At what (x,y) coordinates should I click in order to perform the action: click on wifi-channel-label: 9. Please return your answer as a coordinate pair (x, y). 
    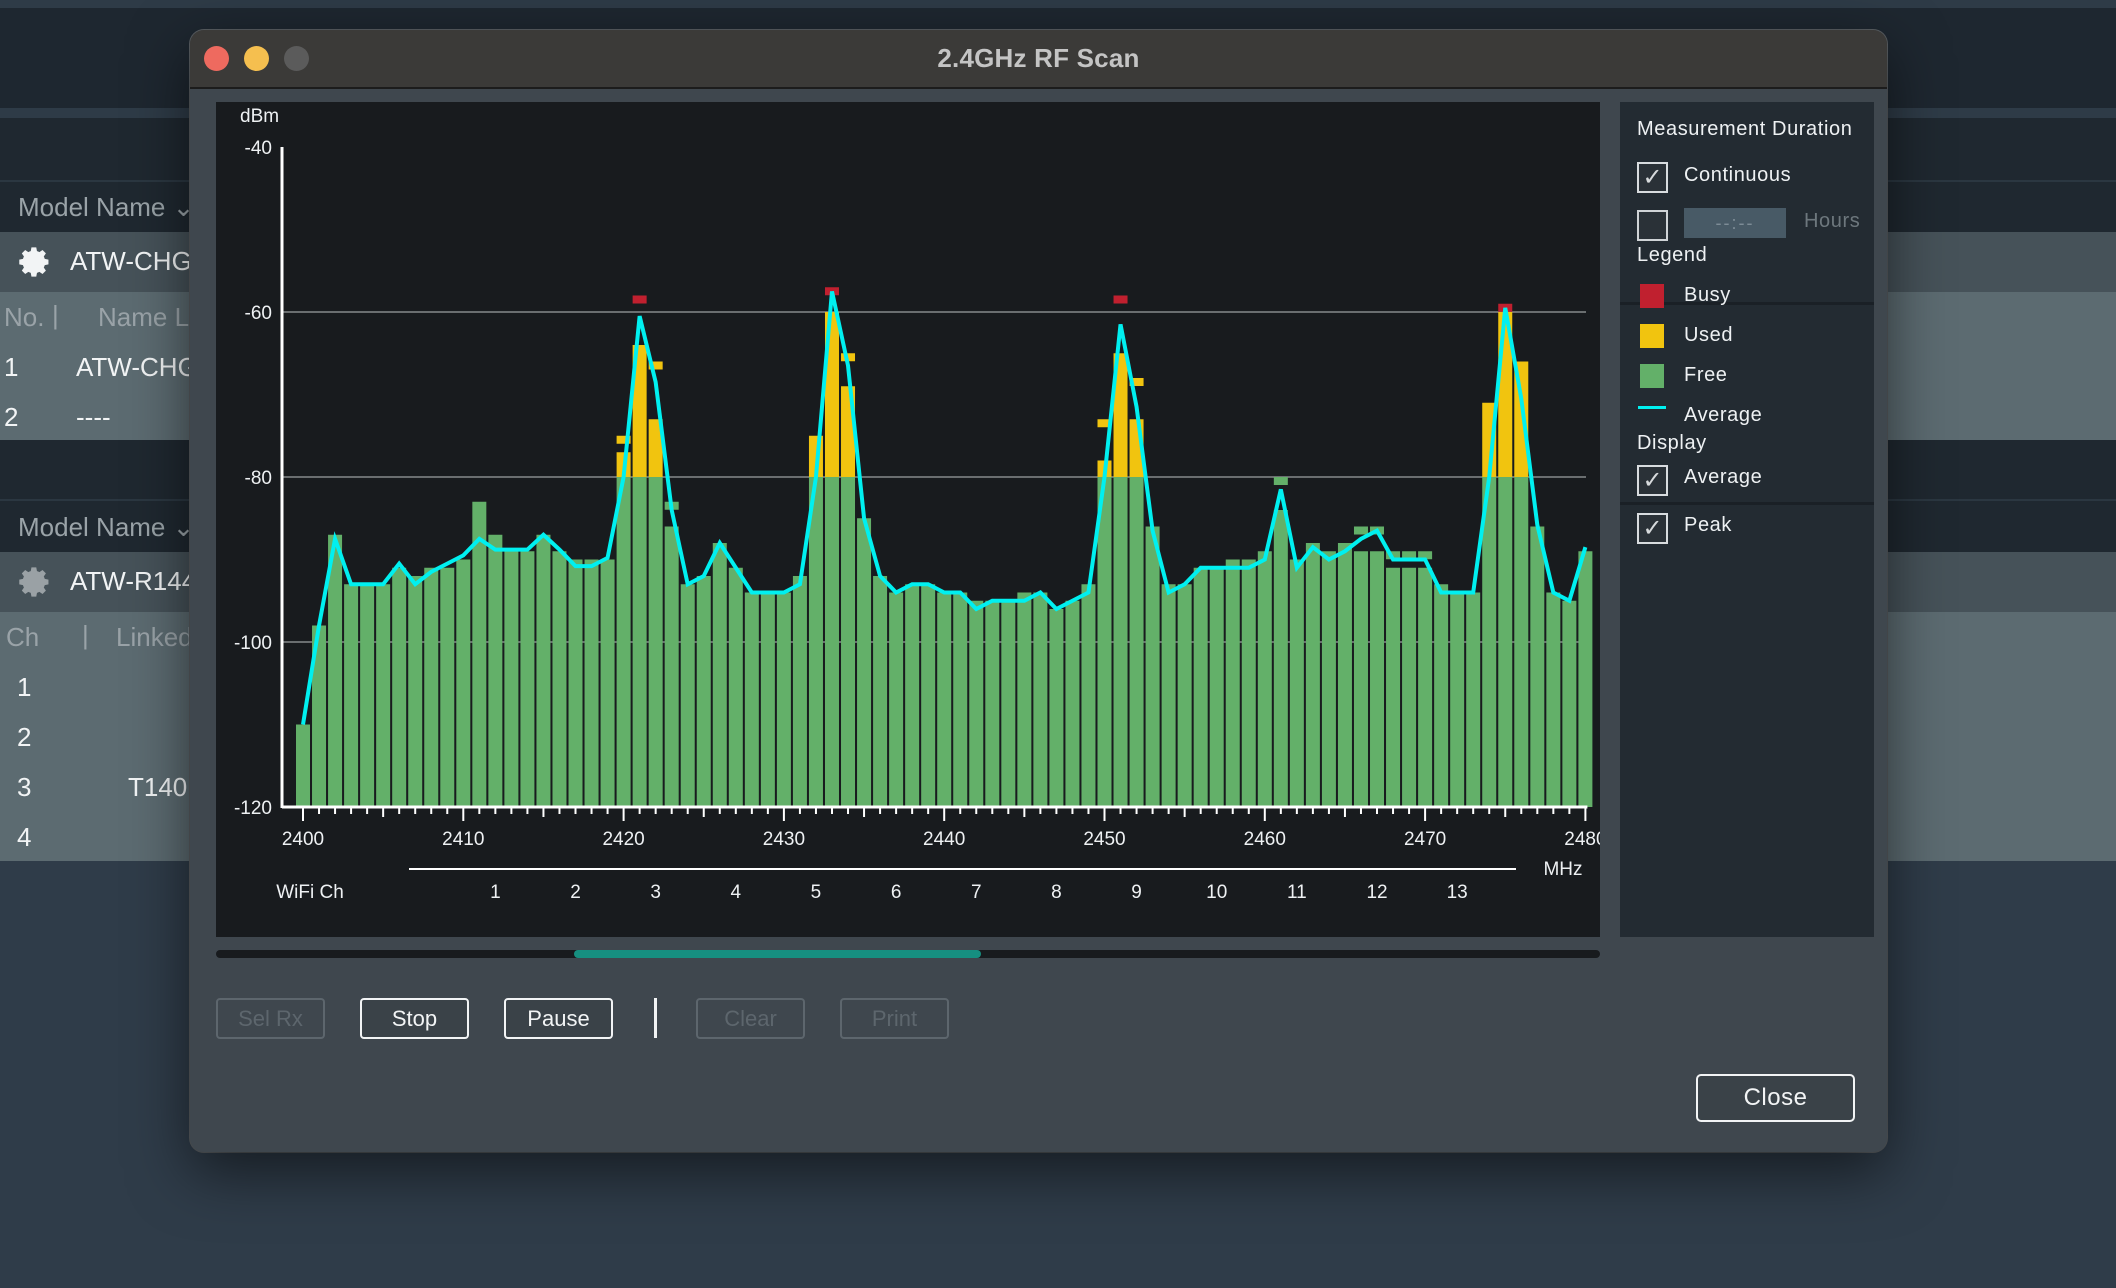
    Looking at the image, I should click on (1136, 892).